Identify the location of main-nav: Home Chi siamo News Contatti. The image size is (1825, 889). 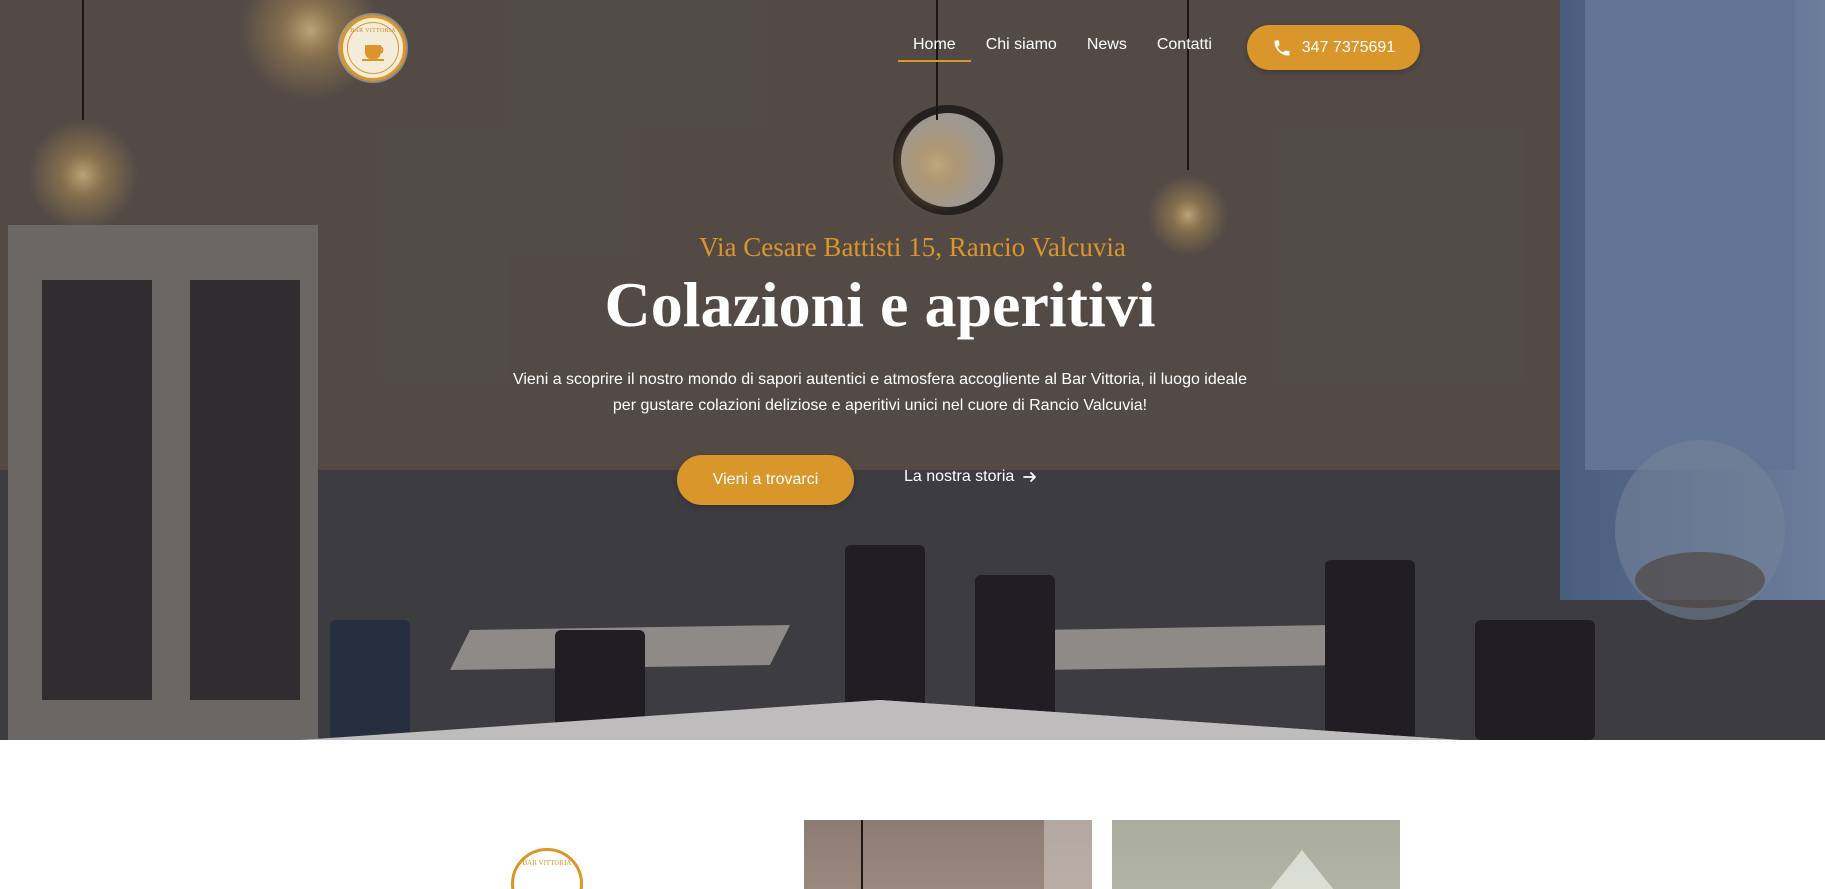
(1062, 49).